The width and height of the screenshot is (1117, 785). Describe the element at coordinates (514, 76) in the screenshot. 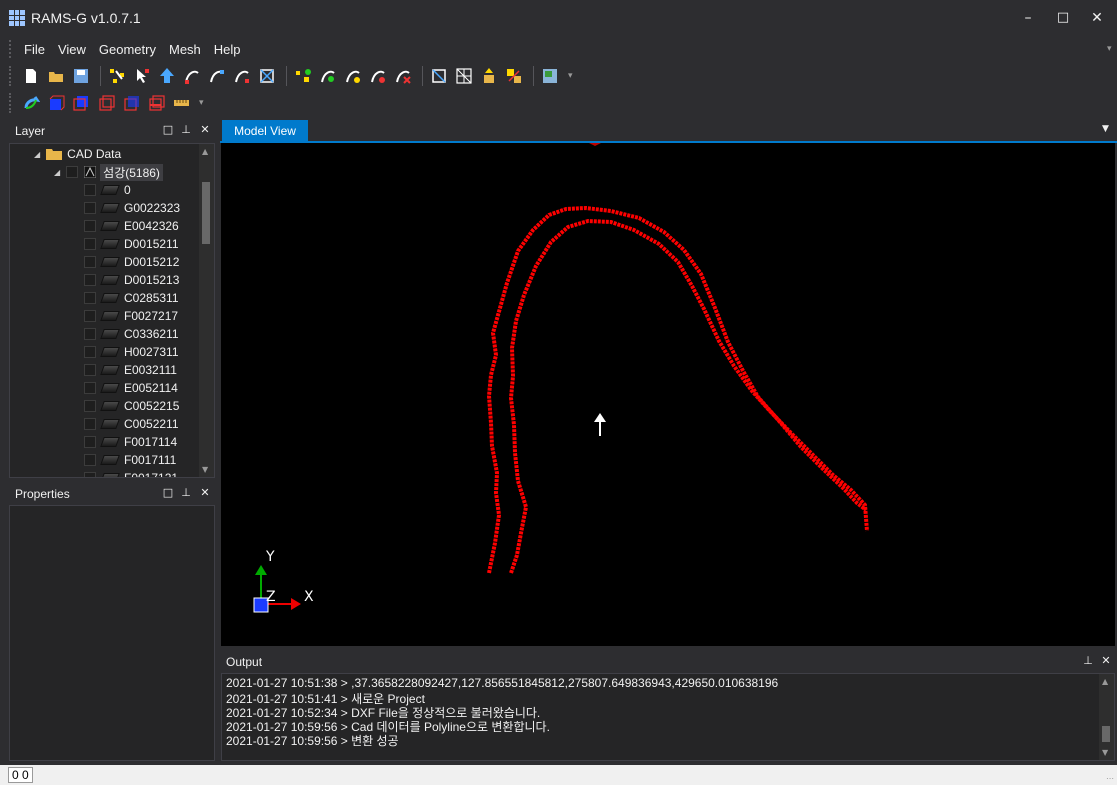

I see `transform-icon` at that location.